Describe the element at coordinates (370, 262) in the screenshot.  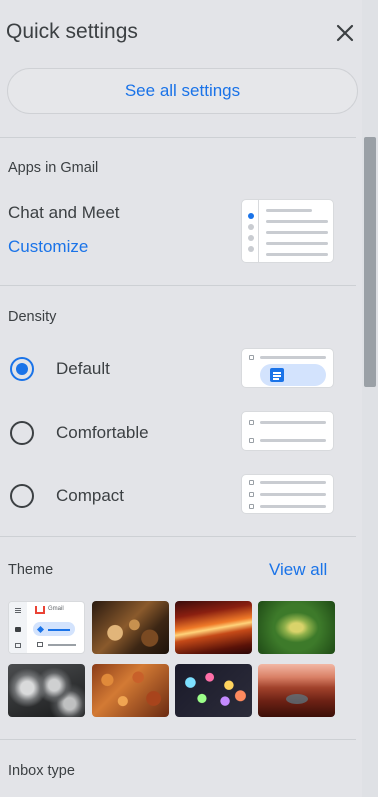
I see `panel-scrollbar` at that location.